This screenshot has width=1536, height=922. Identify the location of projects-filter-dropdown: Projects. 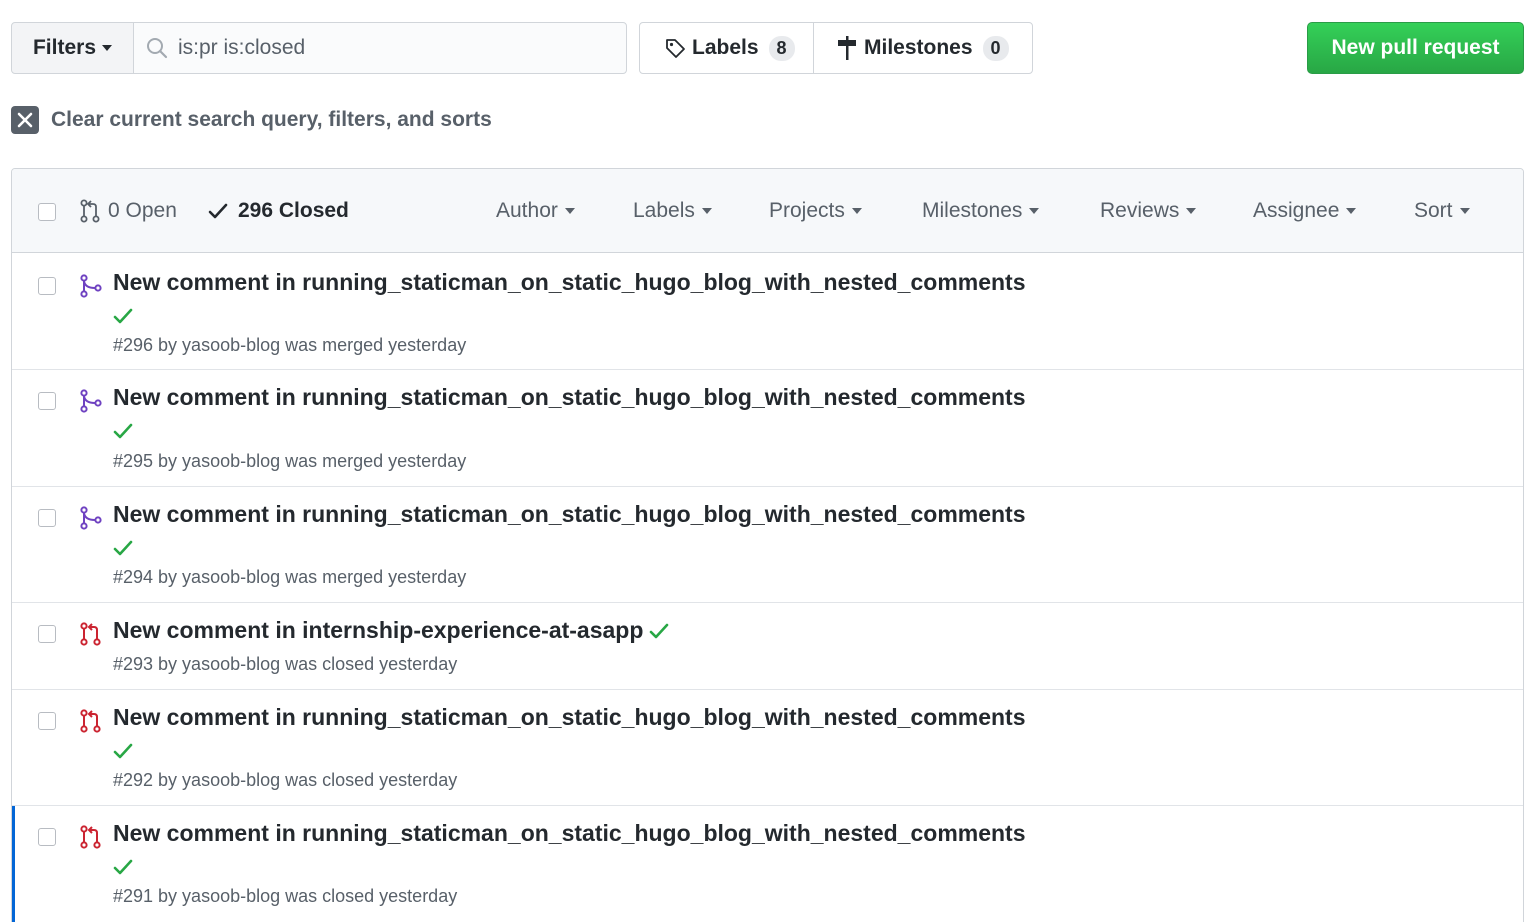
(815, 211).